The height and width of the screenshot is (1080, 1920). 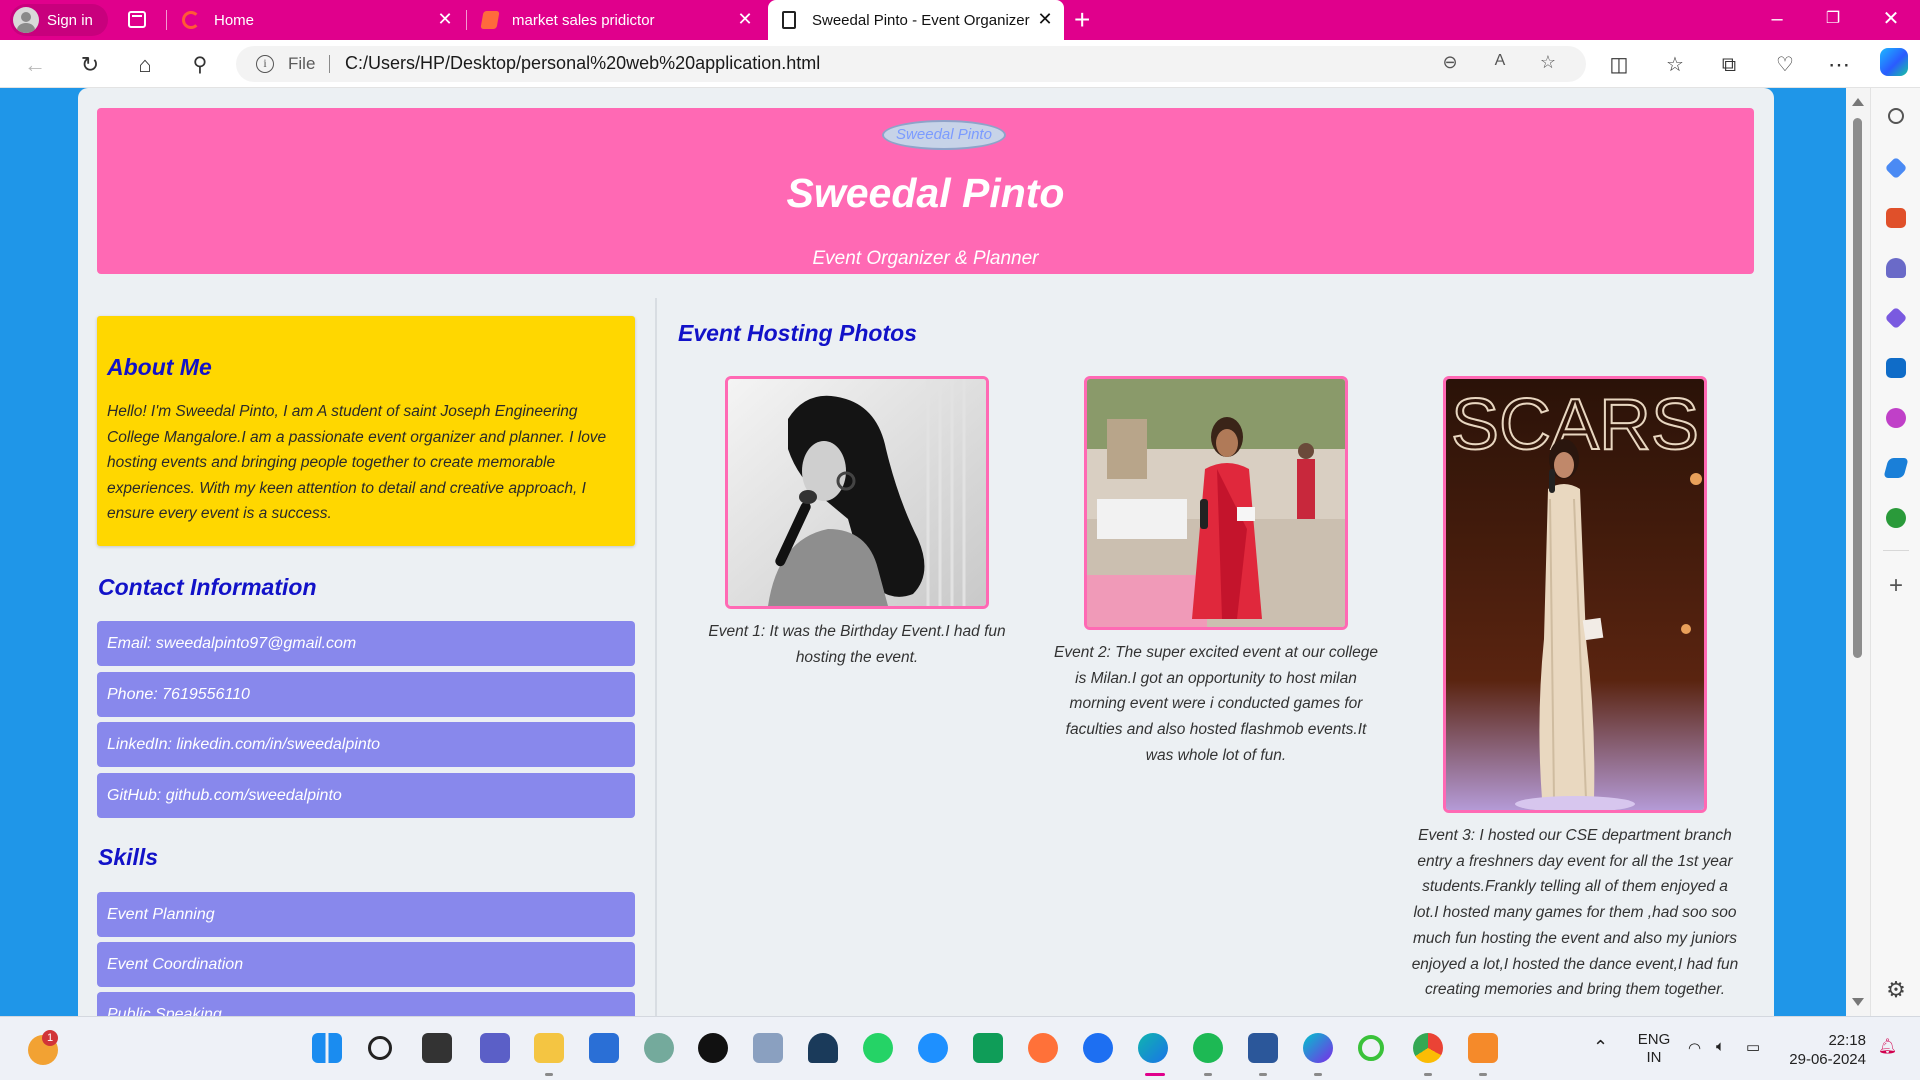 I want to click on address-divider, so click(x=329, y=64).